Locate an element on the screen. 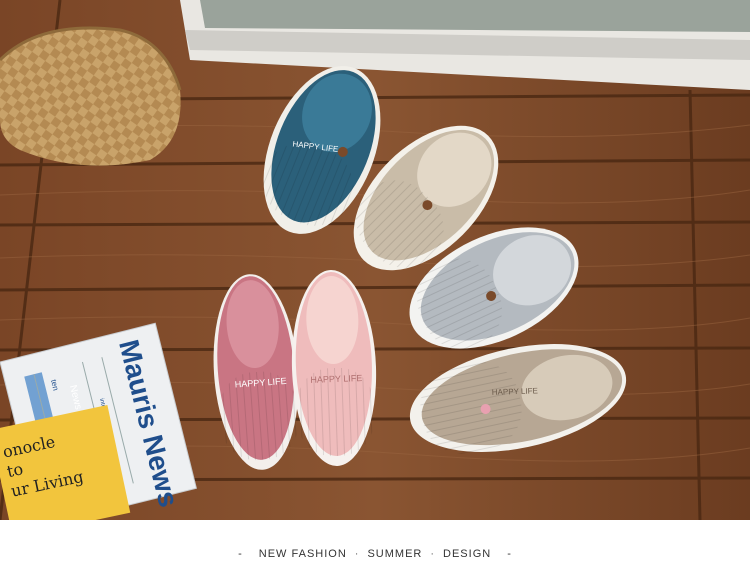 This screenshot has width=750, height=587. woven-basket is located at coordinates (91, 96).